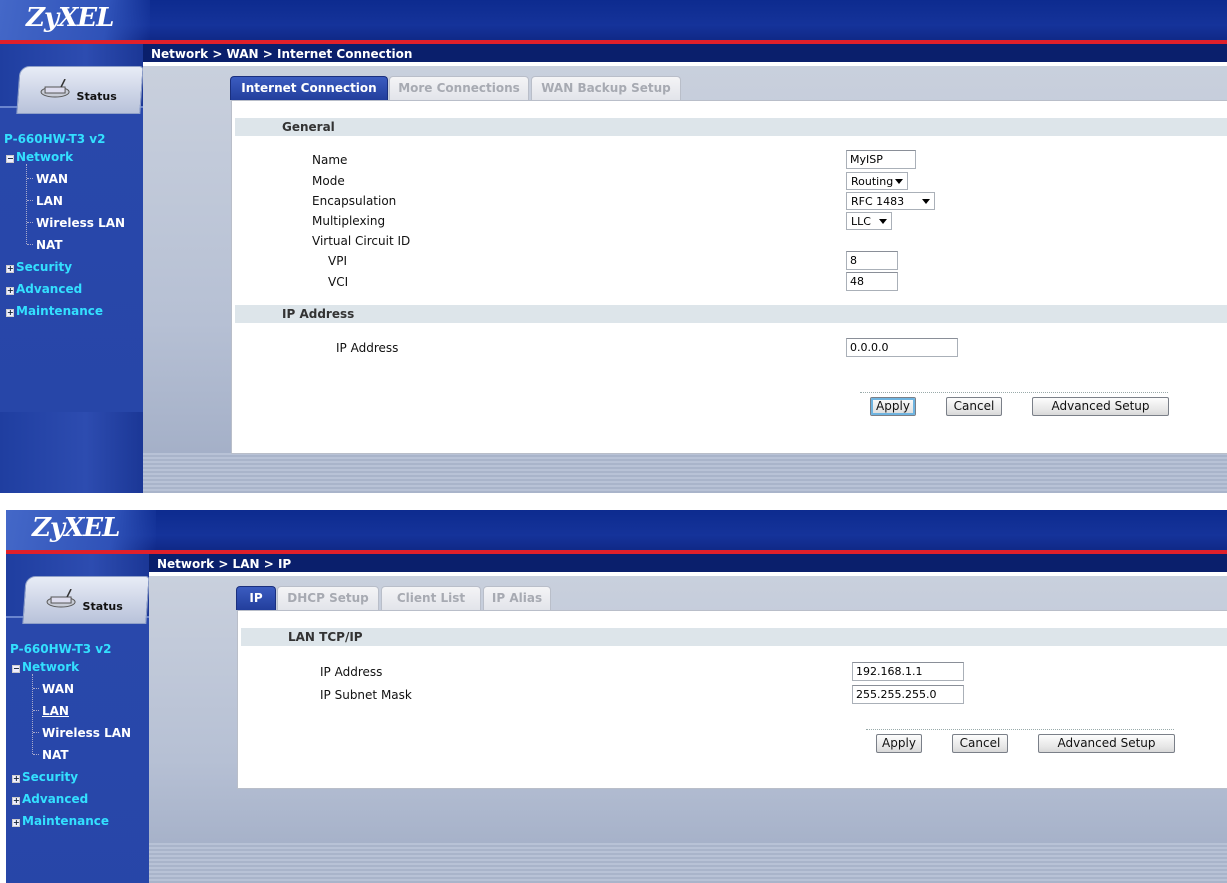 The width and height of the screenshot is (1227, 883). I want to click on encapsulation-label: Encapsulation, so click(354, 201).